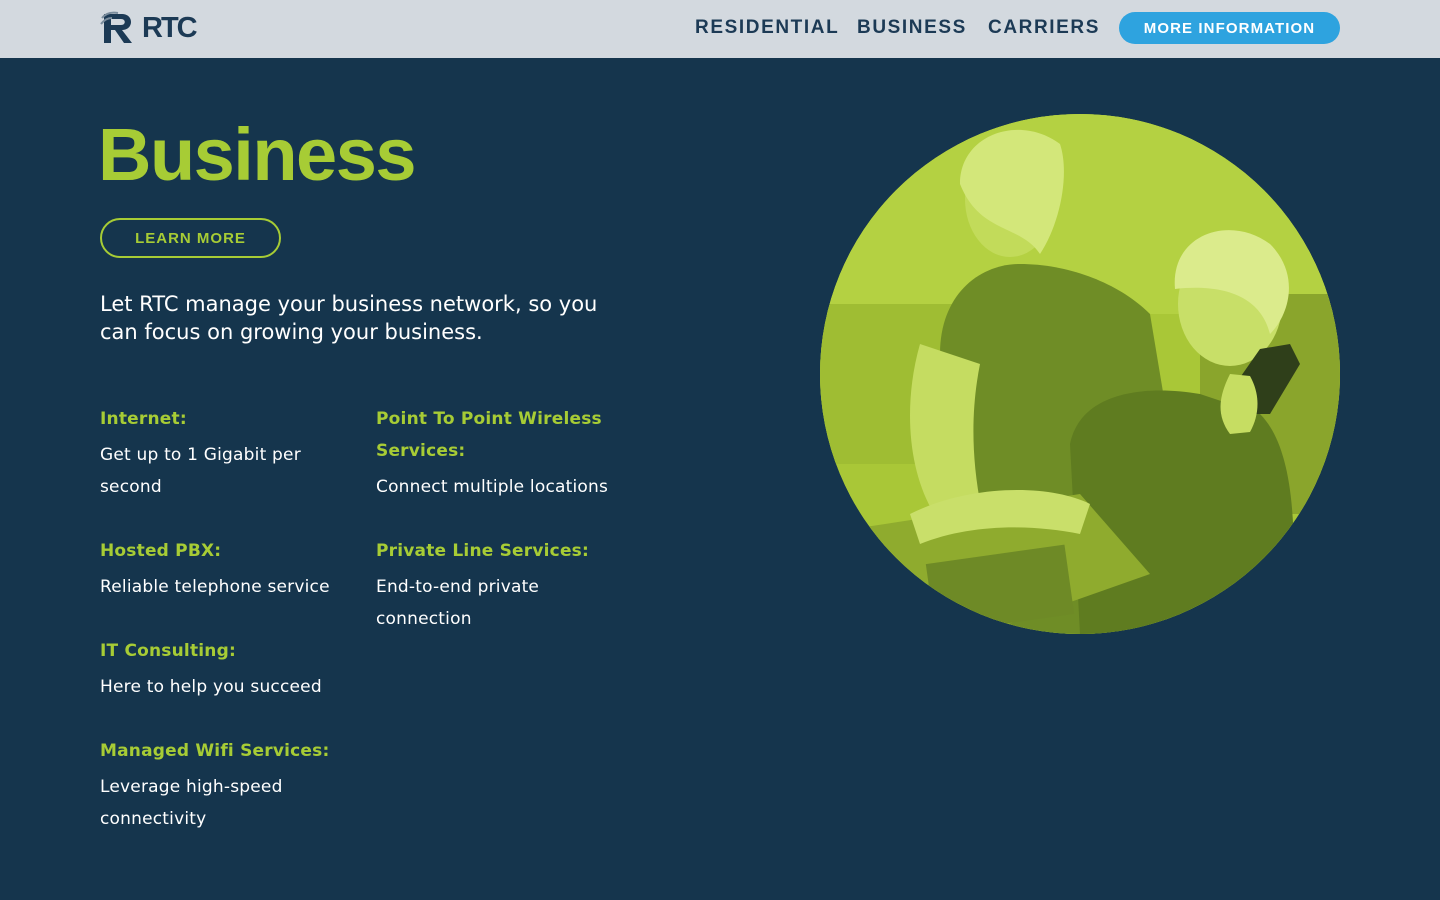  What do you see at coordinates (215, 751) in the screenshot?
I see `service-title: Managed Wifi Services:` at bounding box center [215, 751].